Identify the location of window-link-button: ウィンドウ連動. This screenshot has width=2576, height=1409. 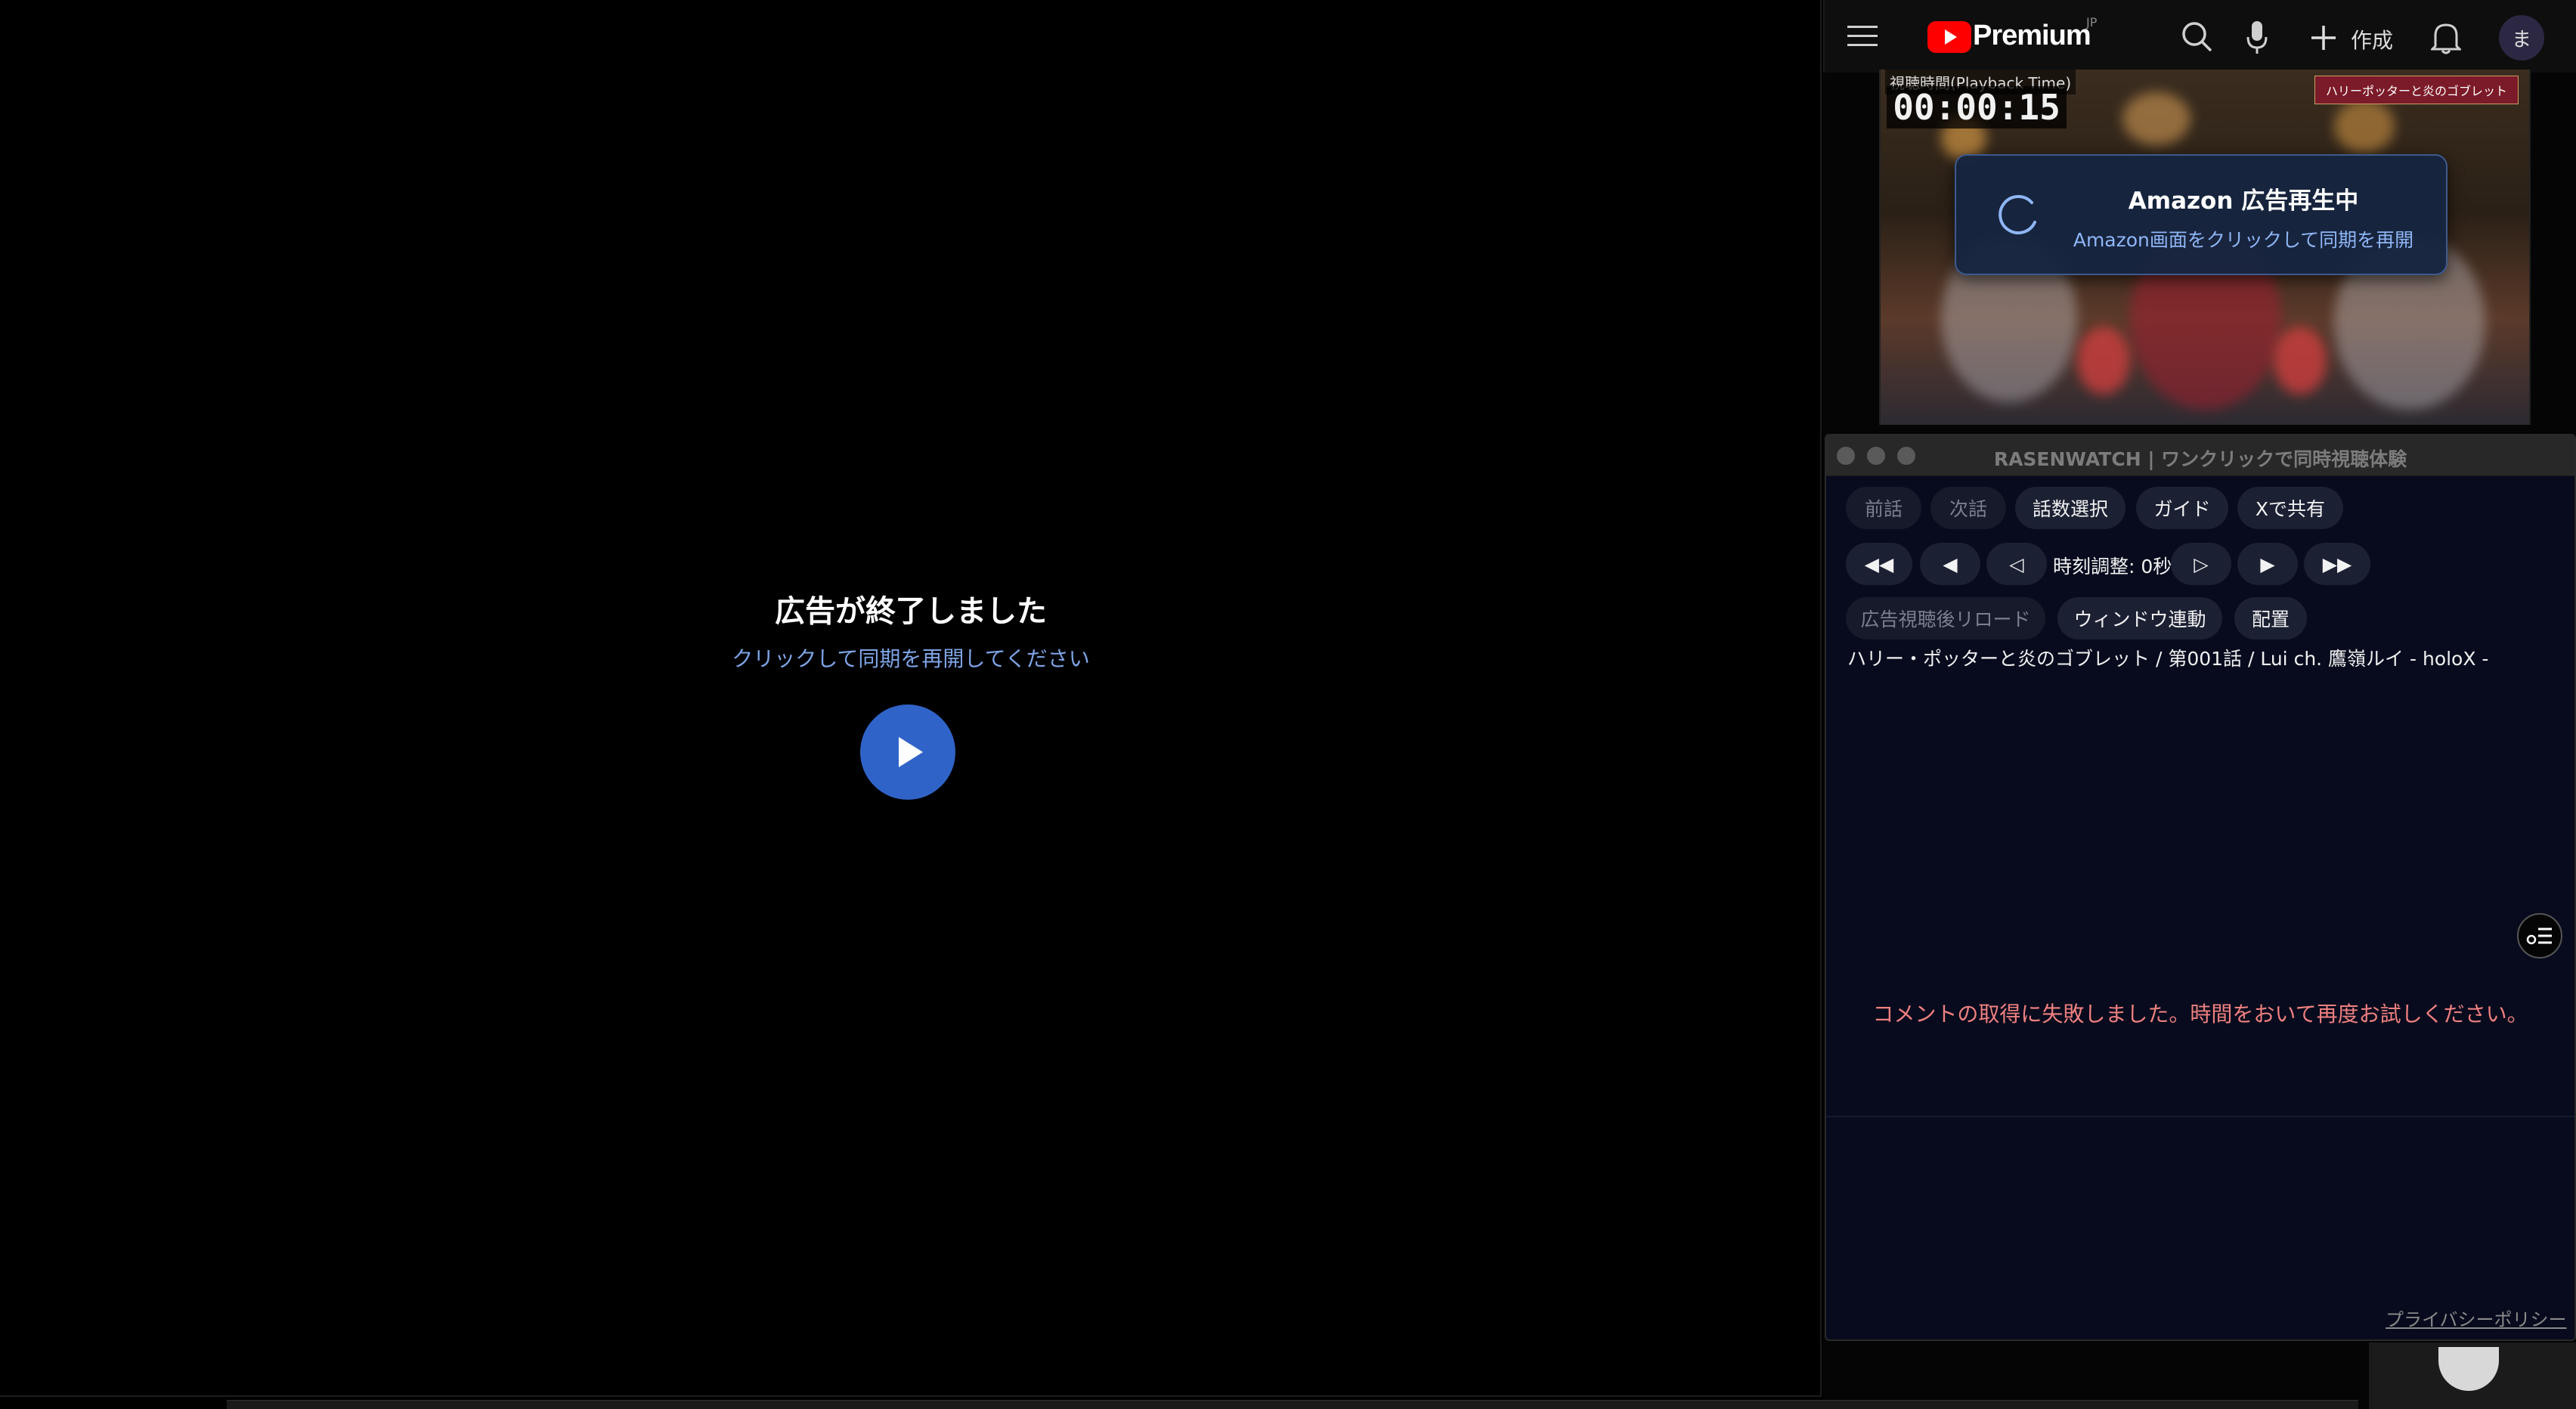
(2139, 618).